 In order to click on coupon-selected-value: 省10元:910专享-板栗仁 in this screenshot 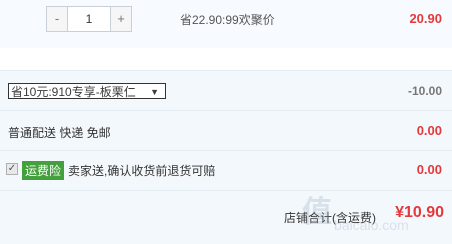, I will do `click(73, 92)`.